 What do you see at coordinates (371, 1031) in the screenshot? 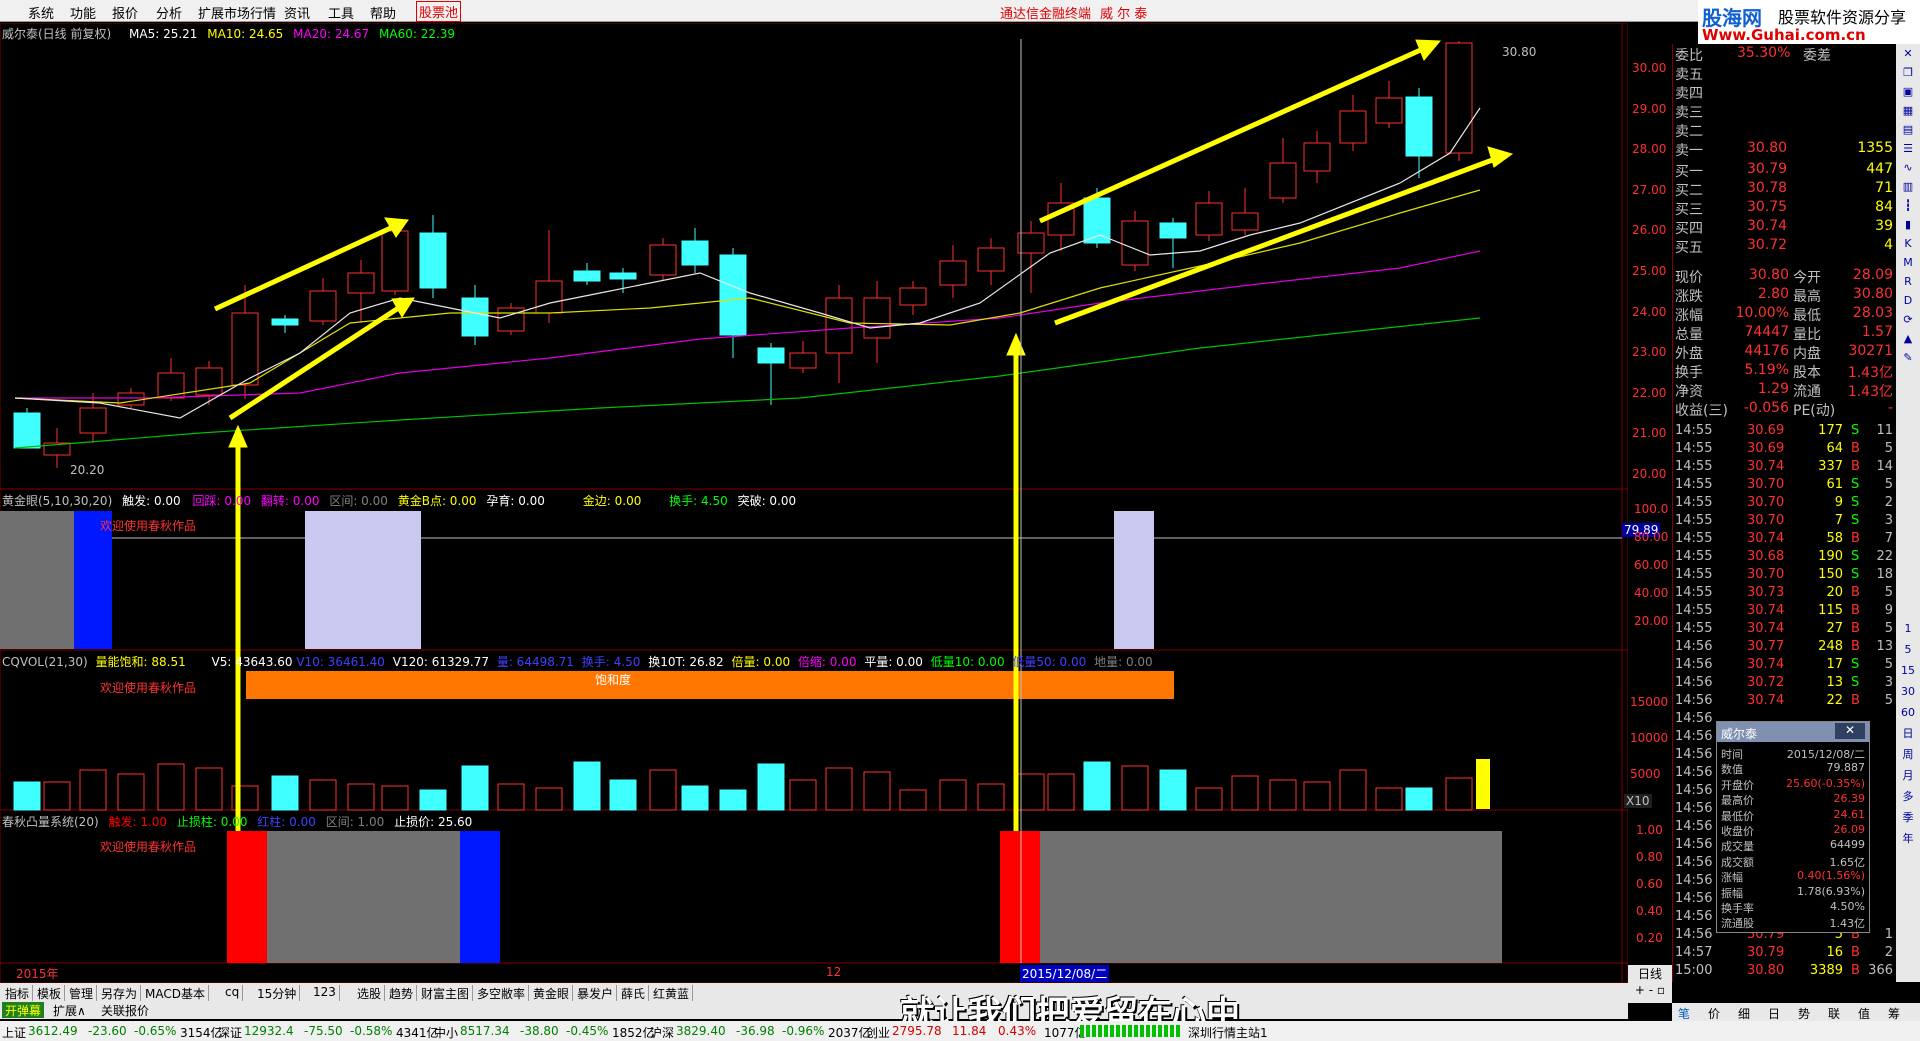
I see `index-pct: -0.58%` at bounding box center [371, 1031].